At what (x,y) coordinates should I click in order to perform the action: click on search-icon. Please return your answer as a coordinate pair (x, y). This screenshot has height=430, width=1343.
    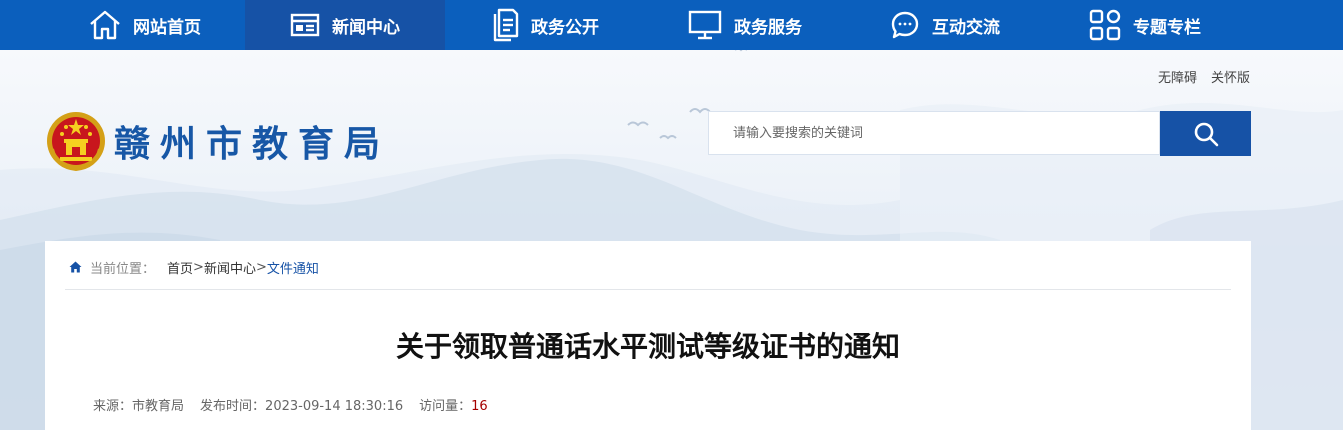
    Looking at the image, I should click on (1206, 134).